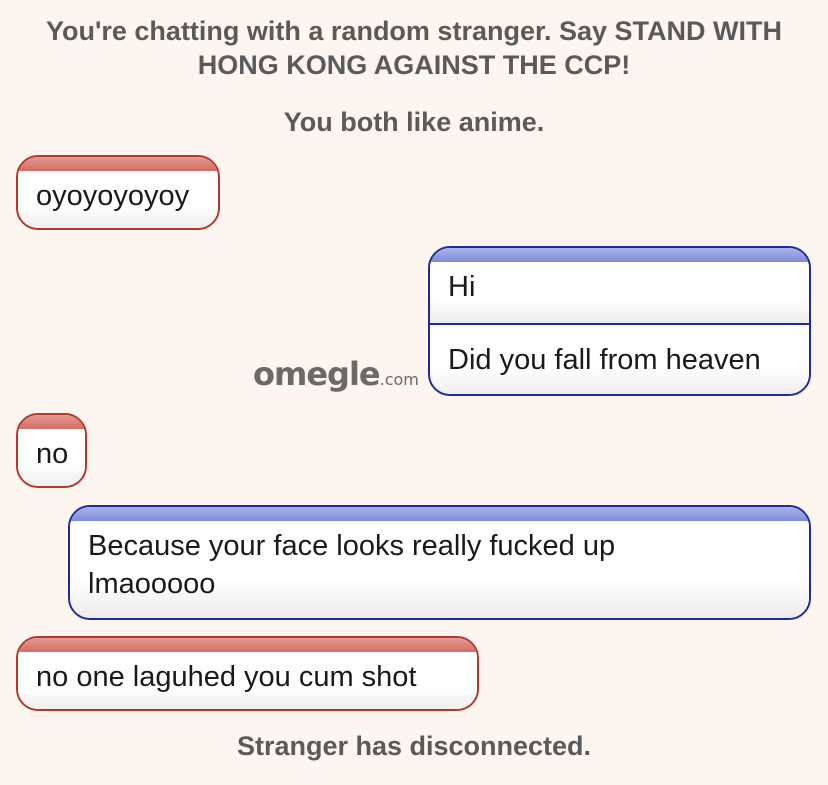 The width and height of the screenshot is (828, 785). Describe the element at coordinates (317, 374) in the screenshot. I see `logo-name: omegle` at that location.